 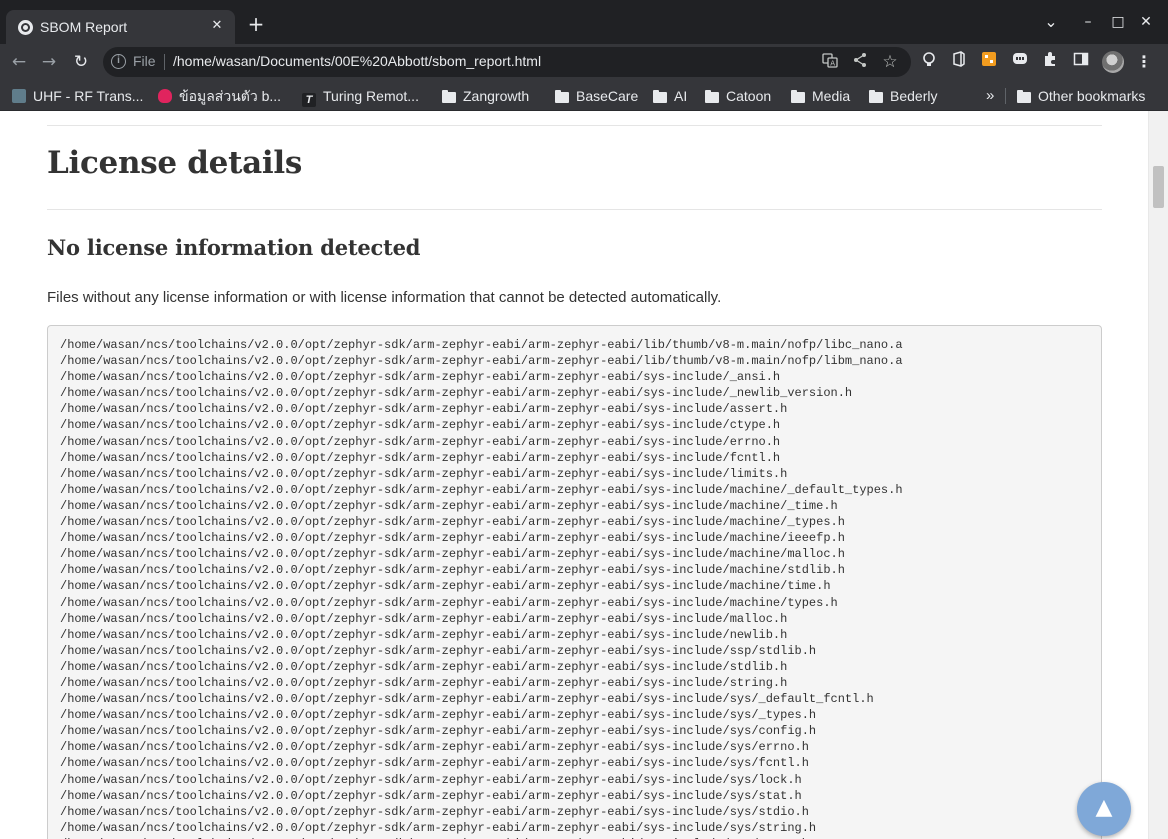 I want to click on menu-kebab-icon: ⋮, so click(x=1144, y=62).